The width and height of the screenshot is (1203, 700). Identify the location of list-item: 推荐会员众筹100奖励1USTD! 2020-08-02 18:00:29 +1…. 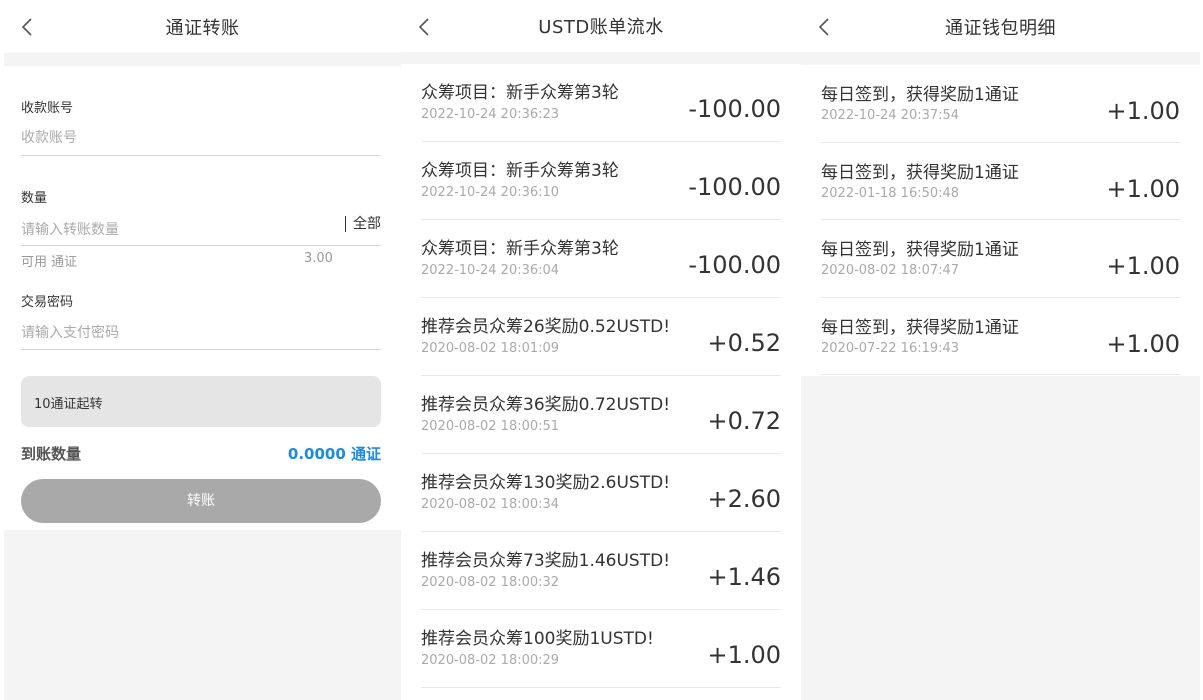
(601, 649).